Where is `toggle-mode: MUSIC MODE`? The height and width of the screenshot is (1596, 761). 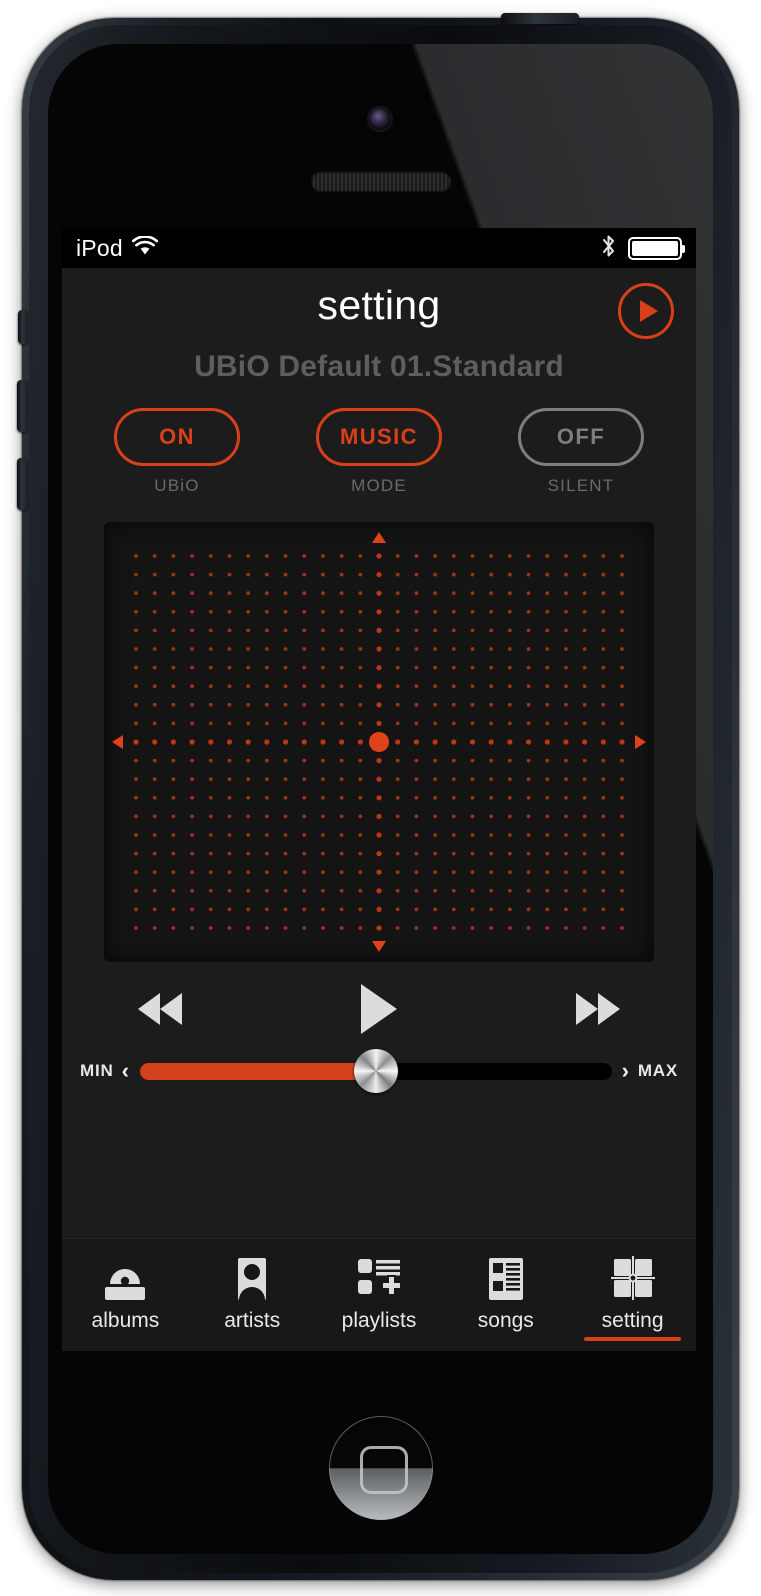 toggle-mode: MUSIC MODE is located at coordinates (379, 452).